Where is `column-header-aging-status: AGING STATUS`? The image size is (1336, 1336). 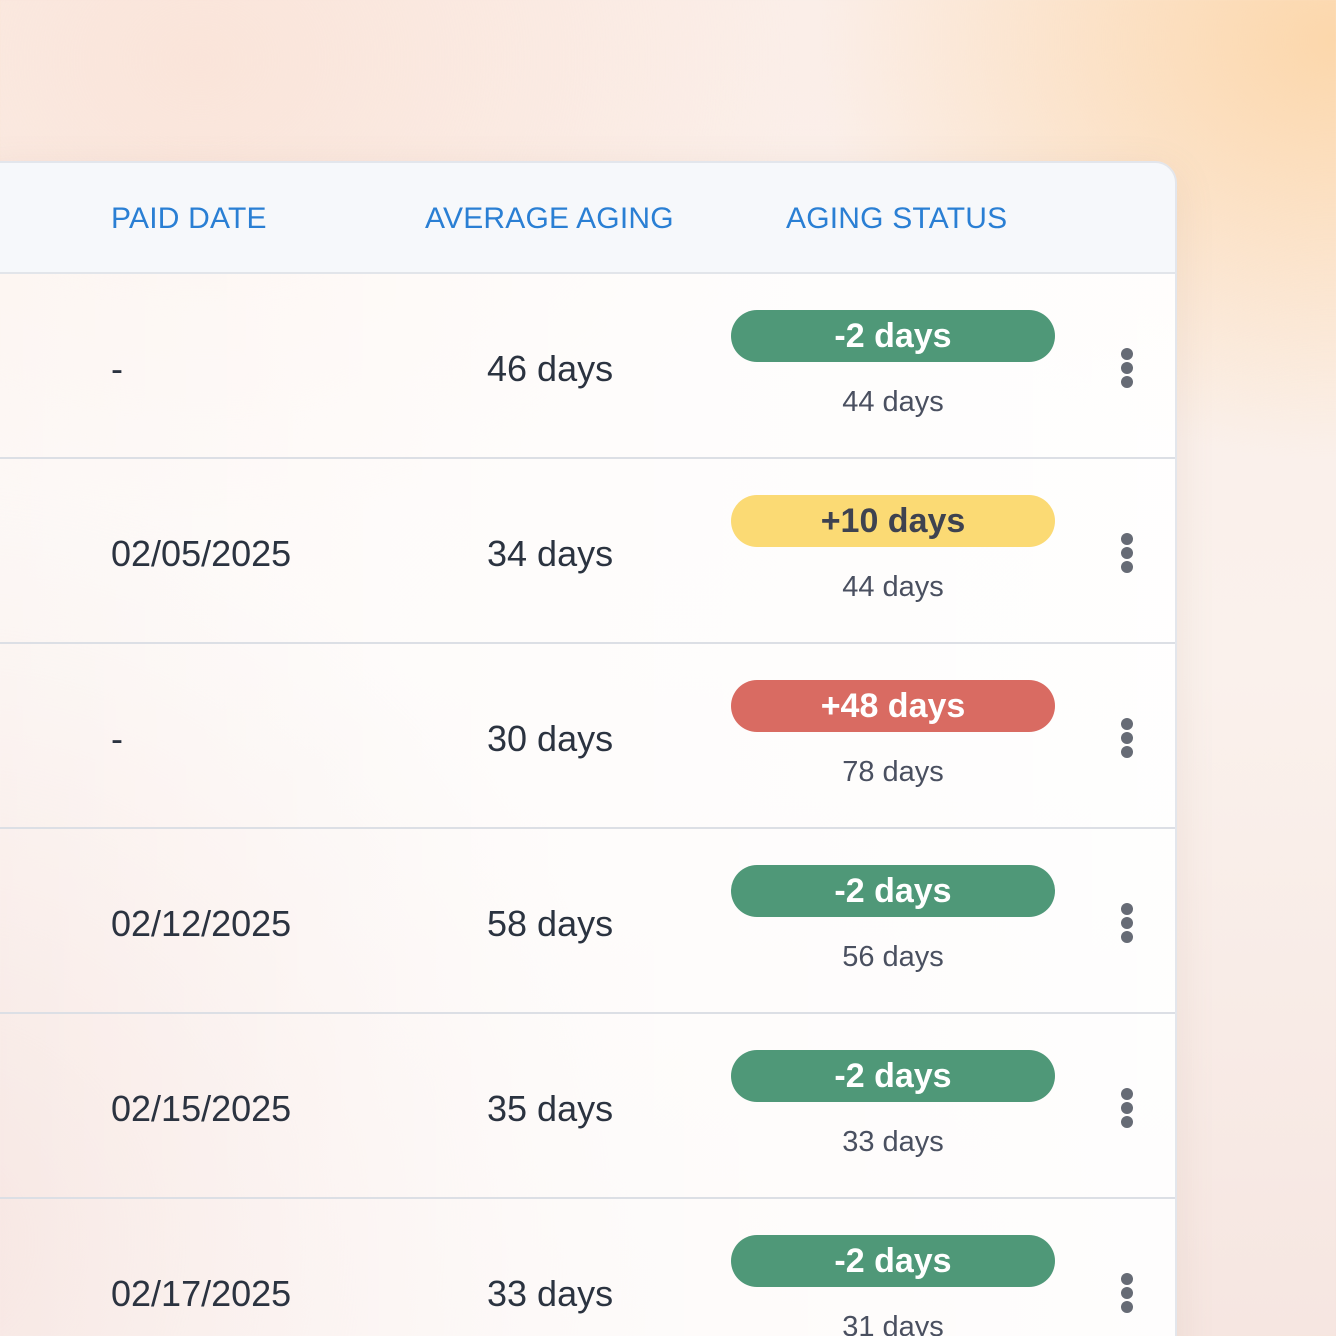
column-header-aging-status: AGING STATUS is located at coordinates (896, 219).